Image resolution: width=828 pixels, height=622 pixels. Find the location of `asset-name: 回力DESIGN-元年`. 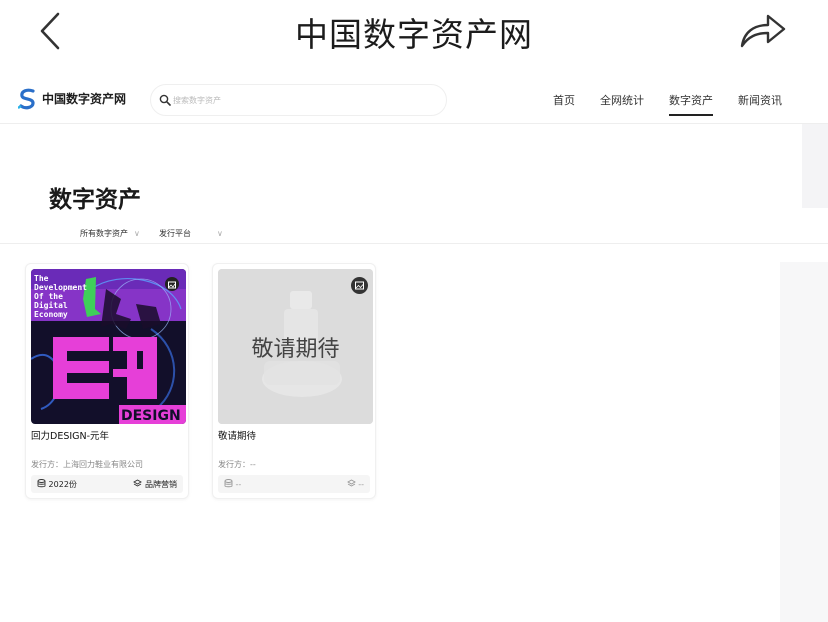

asset-name: 回力DESIGN-元年 is located at coordinates (70, 435).